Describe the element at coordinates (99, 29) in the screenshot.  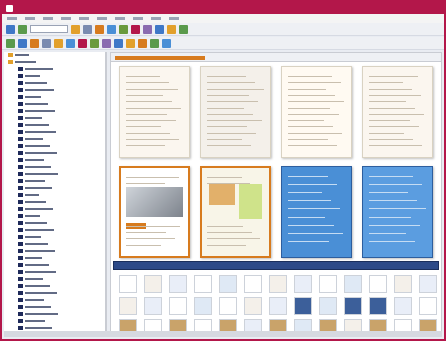
I see `image-icon` at that location.